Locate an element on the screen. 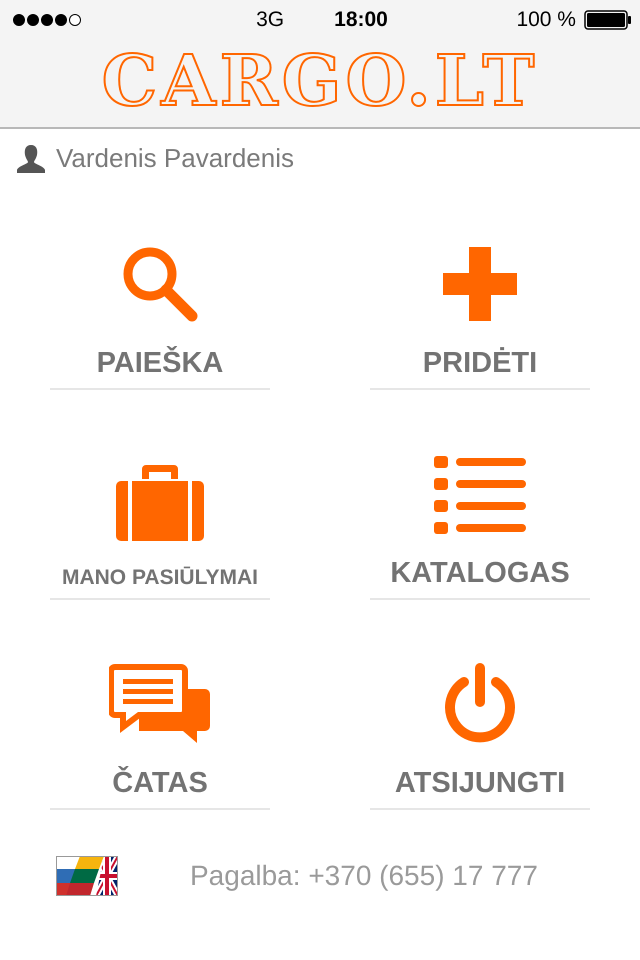  menu-tile: ATSIJUNGTI is located at coordinates (480, 731).